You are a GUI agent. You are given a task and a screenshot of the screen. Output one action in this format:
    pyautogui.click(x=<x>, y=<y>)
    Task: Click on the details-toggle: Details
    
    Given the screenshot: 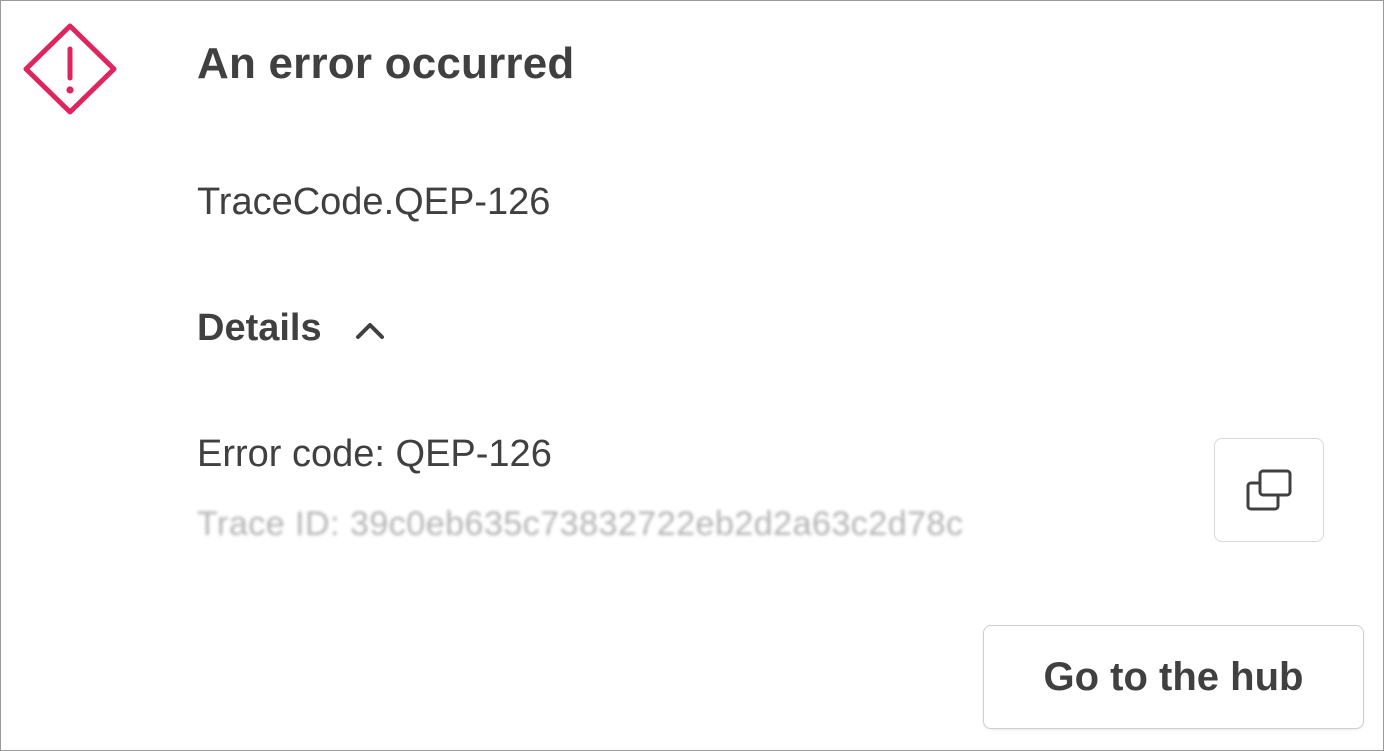 What is the action you would take?
    pyautogui.click(x=292, y=328)
    